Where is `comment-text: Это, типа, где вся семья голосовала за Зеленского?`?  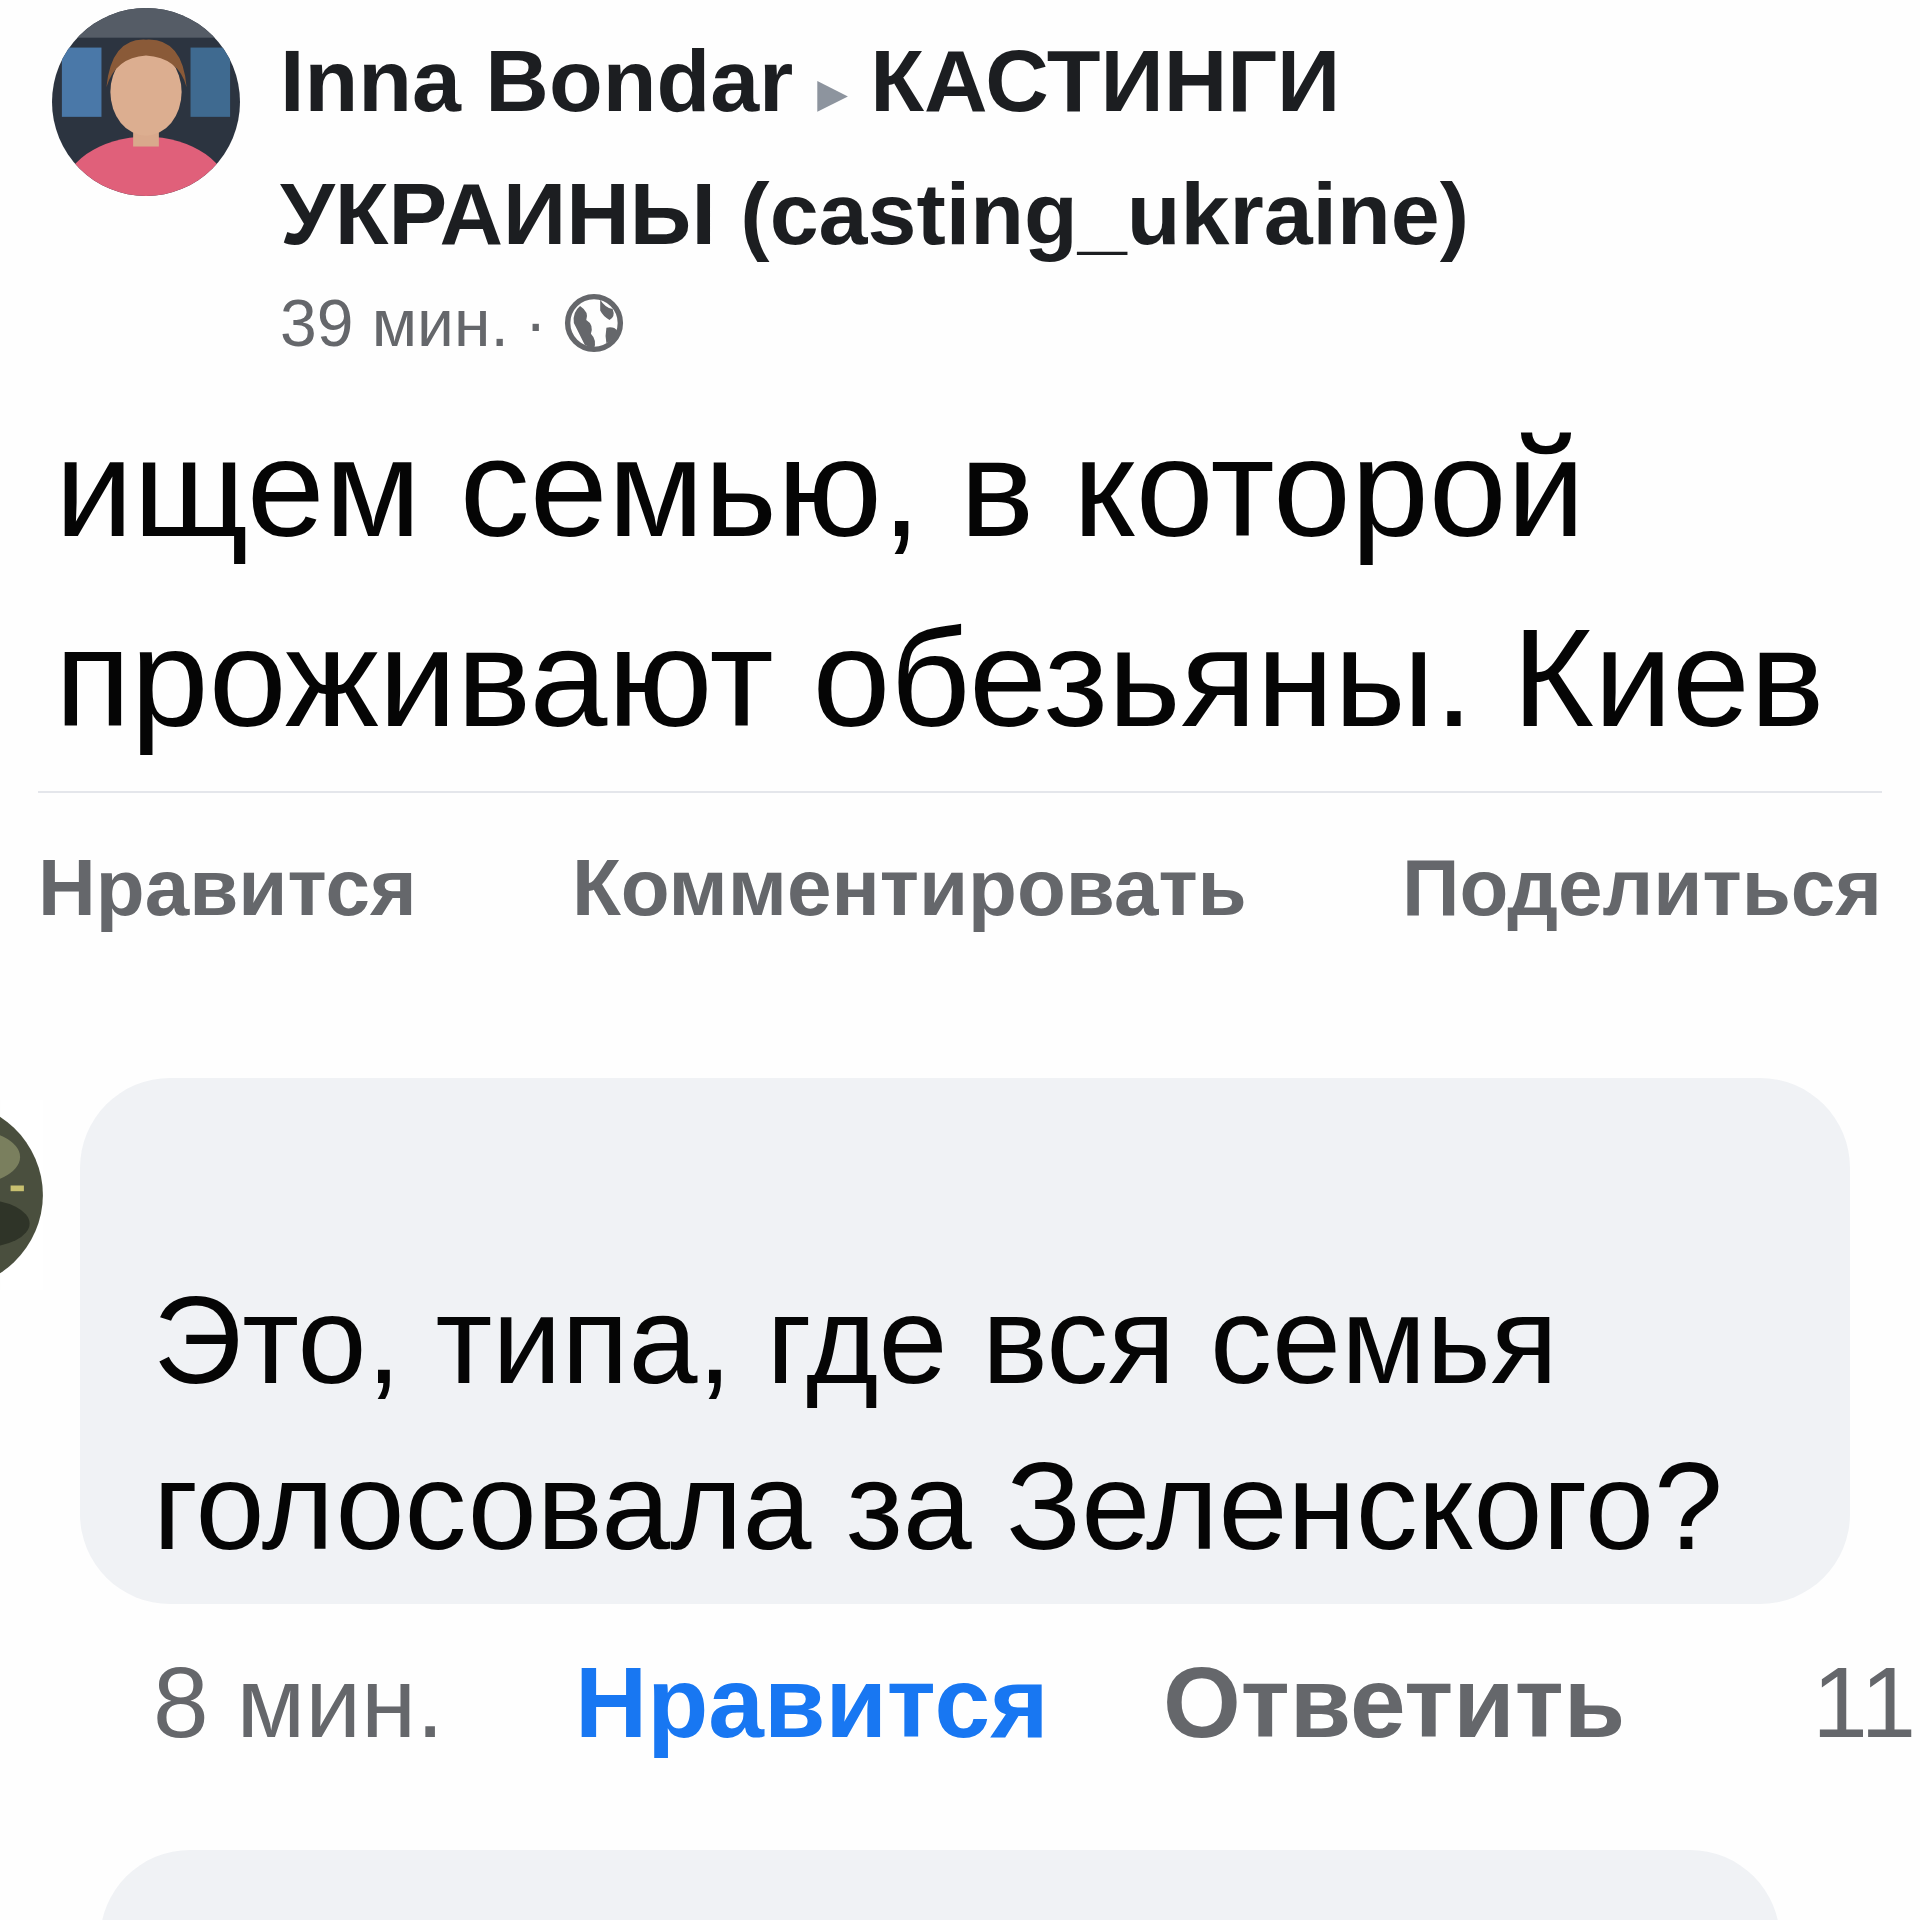
comment-text: Это, типа, где вся семья голосовала за Зеленского? is located at coordinates (938, 1423).